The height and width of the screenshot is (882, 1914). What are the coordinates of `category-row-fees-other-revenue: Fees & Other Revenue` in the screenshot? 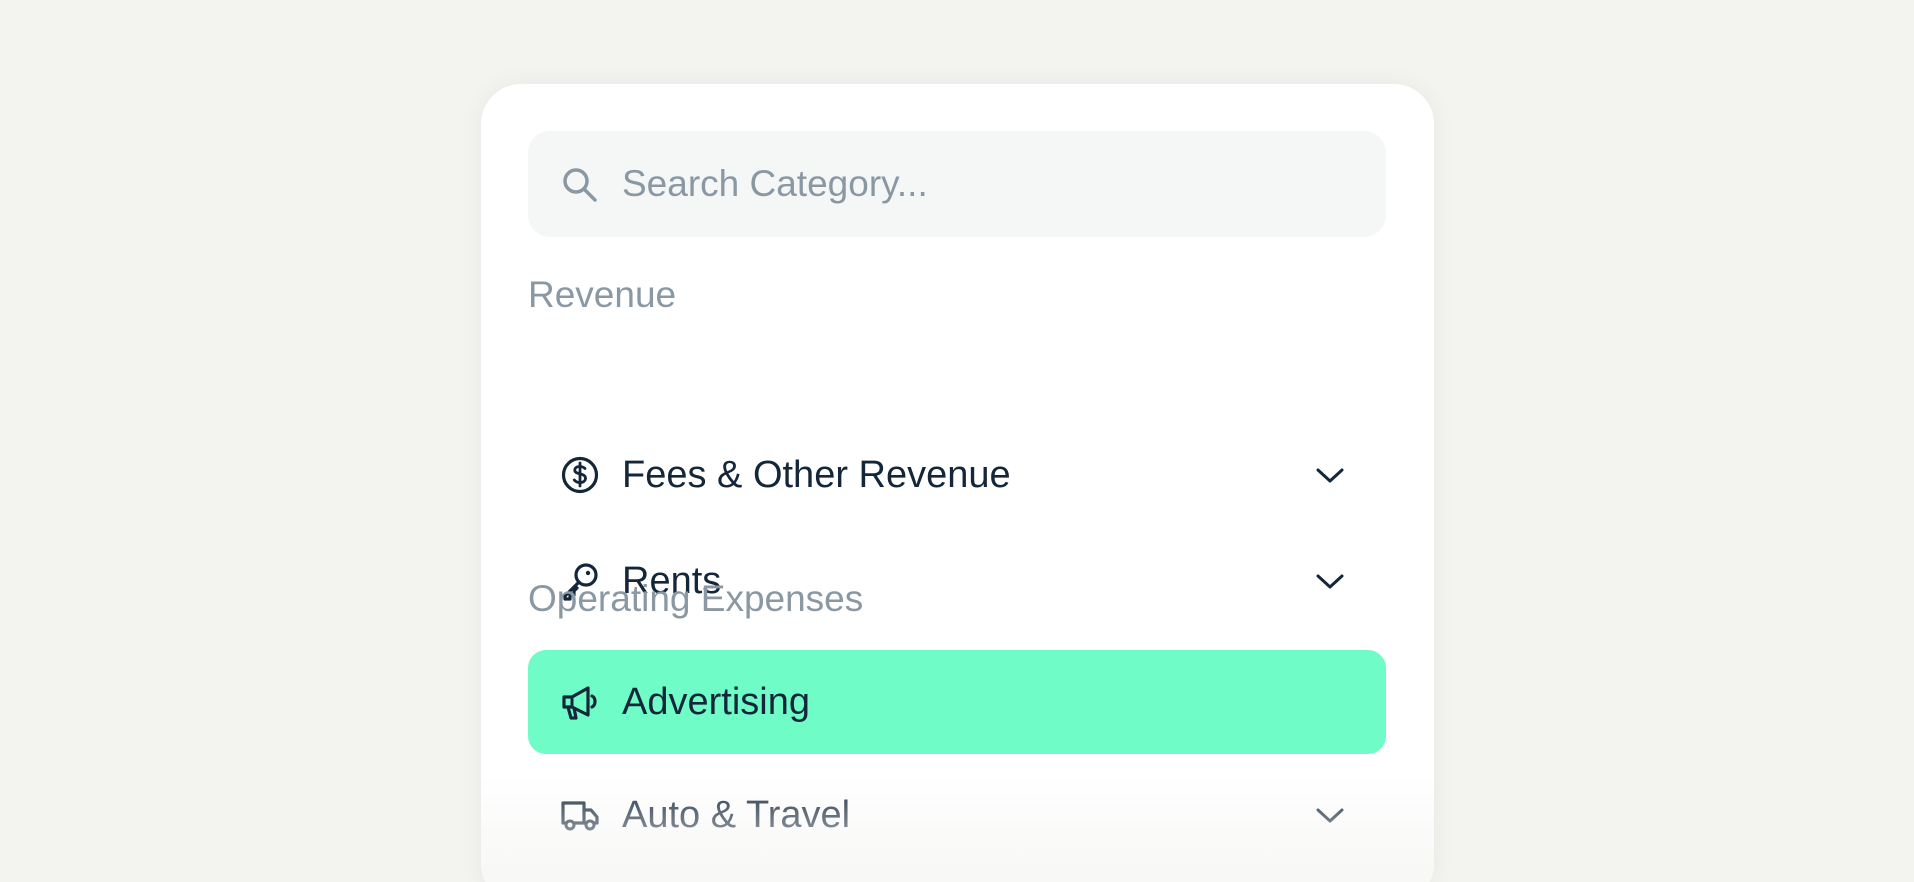 It's located at (957, 475).